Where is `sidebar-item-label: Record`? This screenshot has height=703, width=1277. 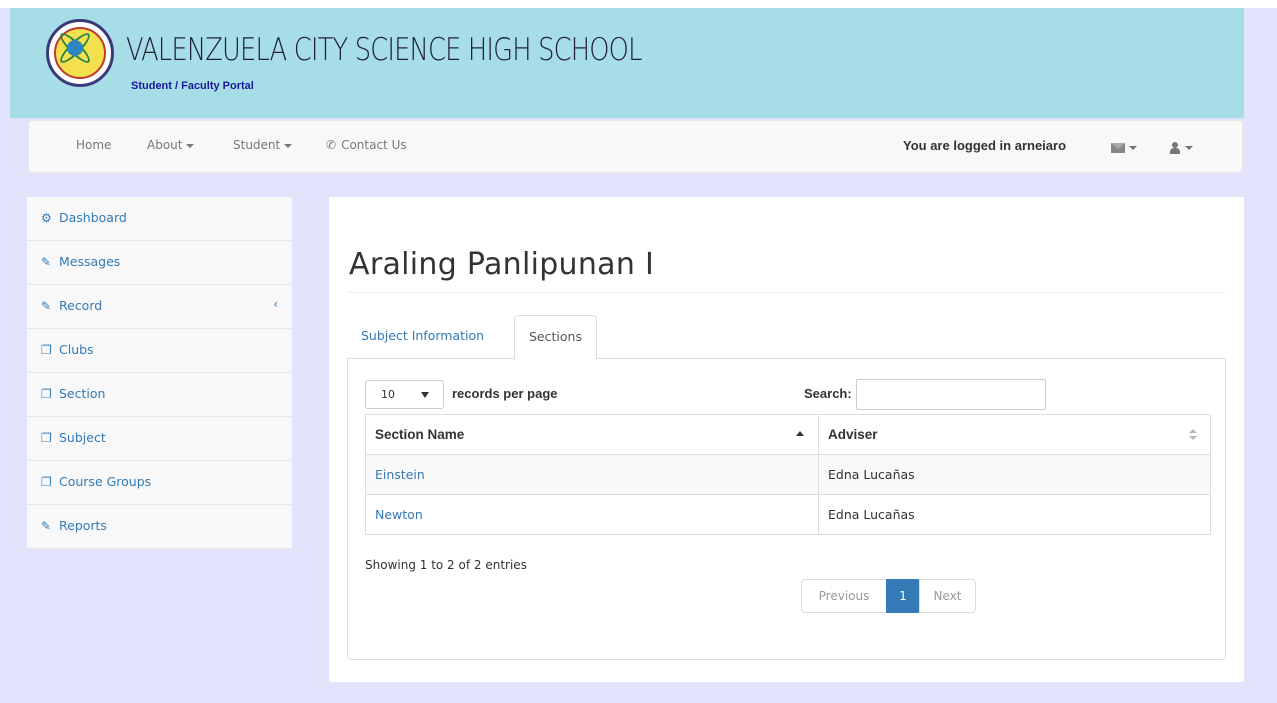
sidebar-item-label: Record is located at coordinates (81, 305).